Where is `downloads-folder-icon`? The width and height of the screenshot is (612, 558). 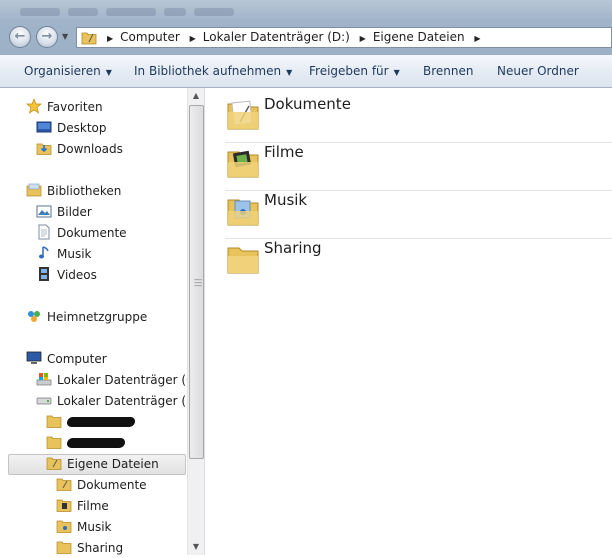 downloads-folder-icon is located at coordinates (44, 149).